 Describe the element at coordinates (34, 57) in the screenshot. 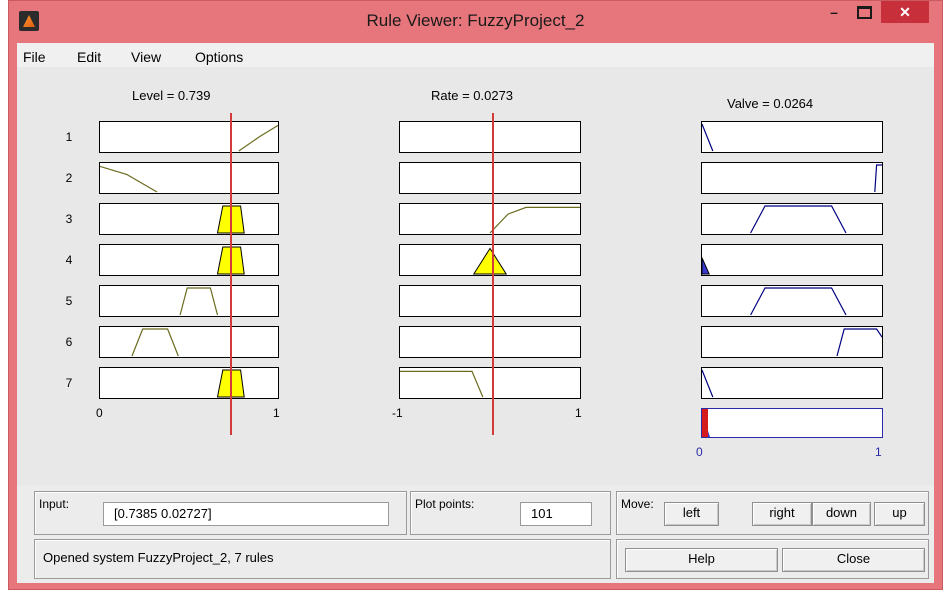

I see `menu-file: File` at that location.